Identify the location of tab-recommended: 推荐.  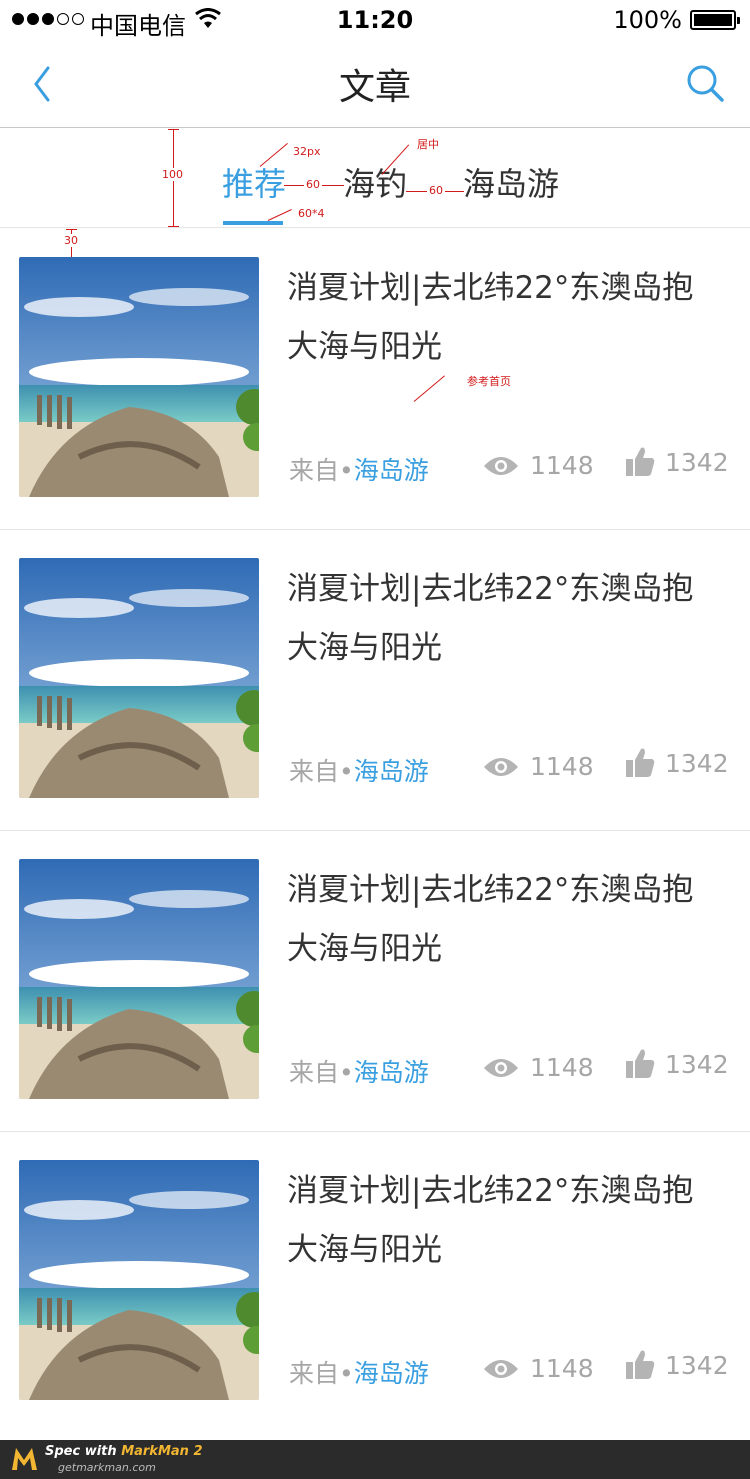
(254, 182).